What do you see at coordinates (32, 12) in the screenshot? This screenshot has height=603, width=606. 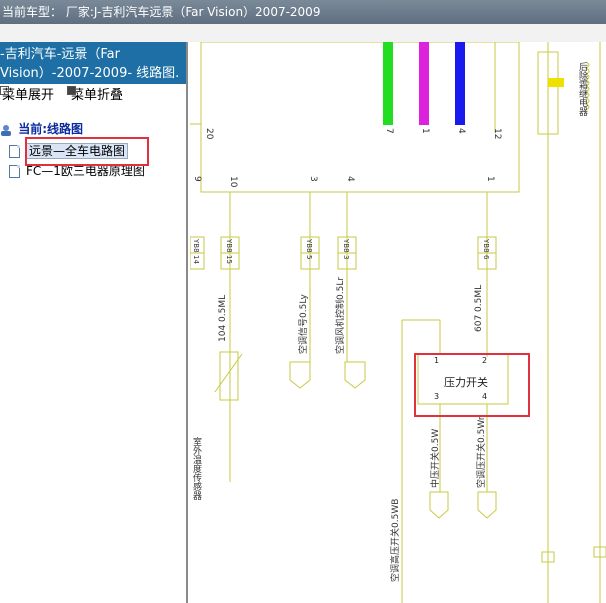 I see `title-prefix: 当前车型：` at bounding box center [32, 12].